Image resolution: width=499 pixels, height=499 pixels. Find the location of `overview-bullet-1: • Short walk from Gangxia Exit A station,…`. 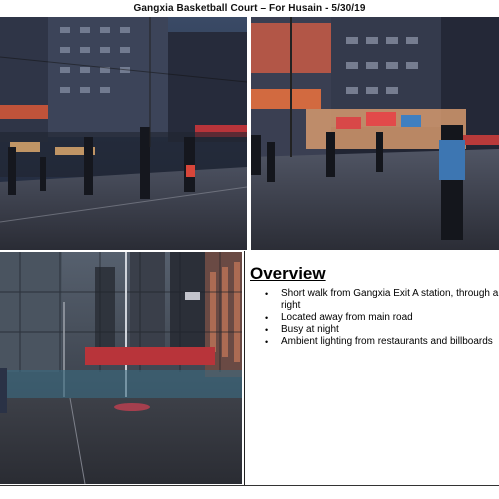

overview-bullet-1: • Short walk from Gangxia Exit A station,… is located at coordinates (382, 299).